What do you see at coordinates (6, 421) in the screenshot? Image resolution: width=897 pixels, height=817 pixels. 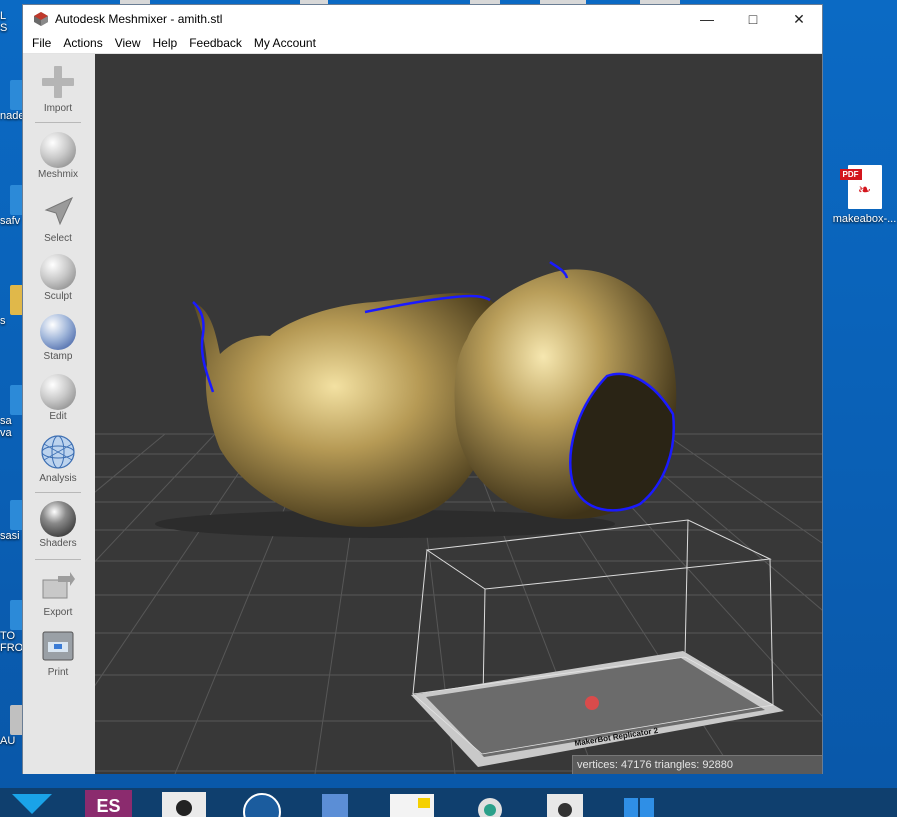 I see `desktop-icon-label: sa` at bounding box center [6, 421].